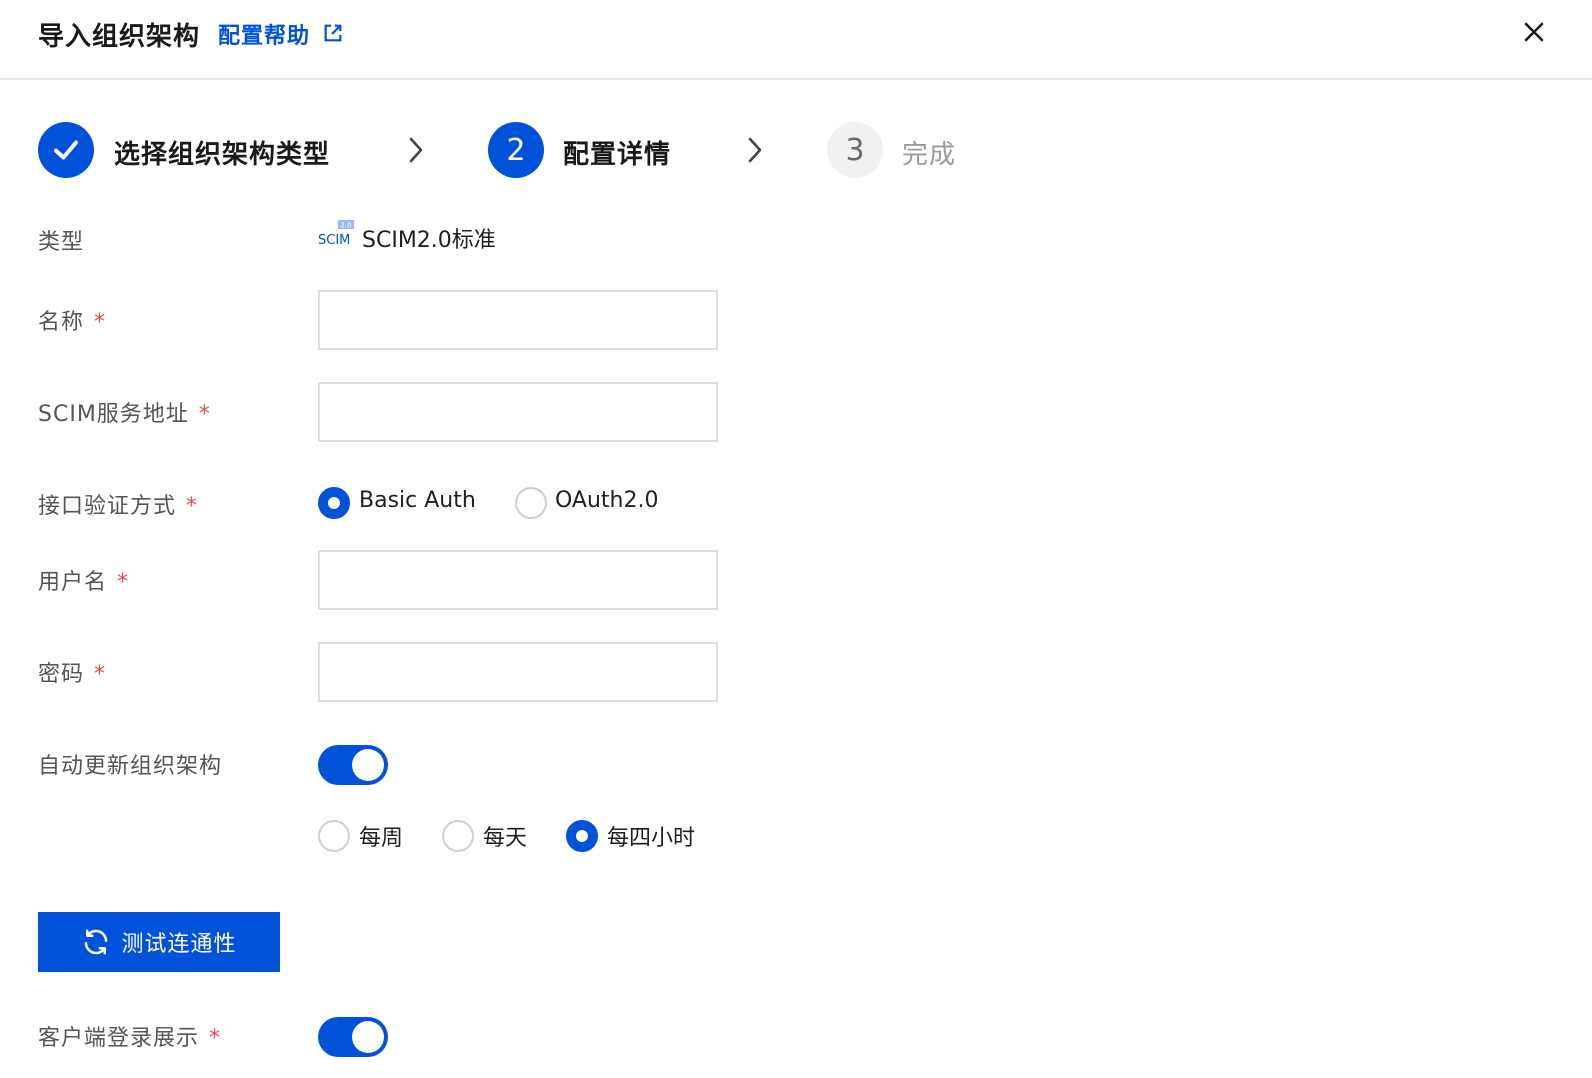  Describe the element at coordinates (118, 506) in the screenshot. I see `auth-method-label: 接口验证方式 *` at that location.